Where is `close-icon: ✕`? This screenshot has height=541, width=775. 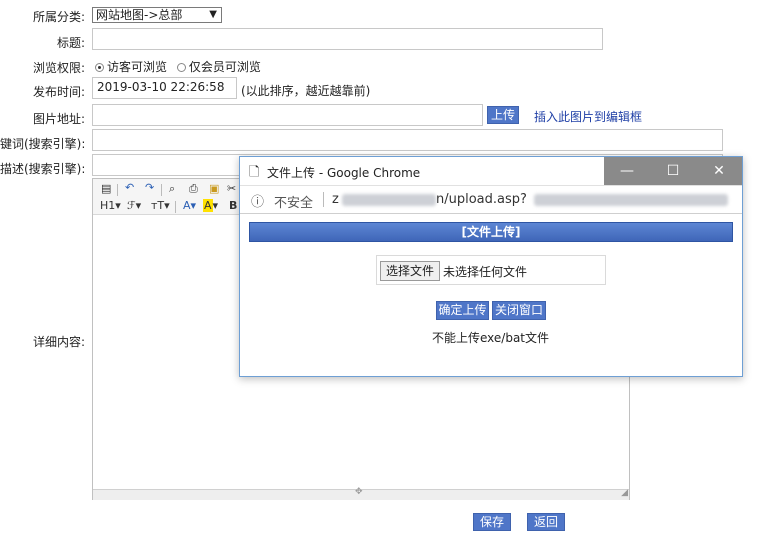
close-icon: ✕ is located at coordinates (719, 171).